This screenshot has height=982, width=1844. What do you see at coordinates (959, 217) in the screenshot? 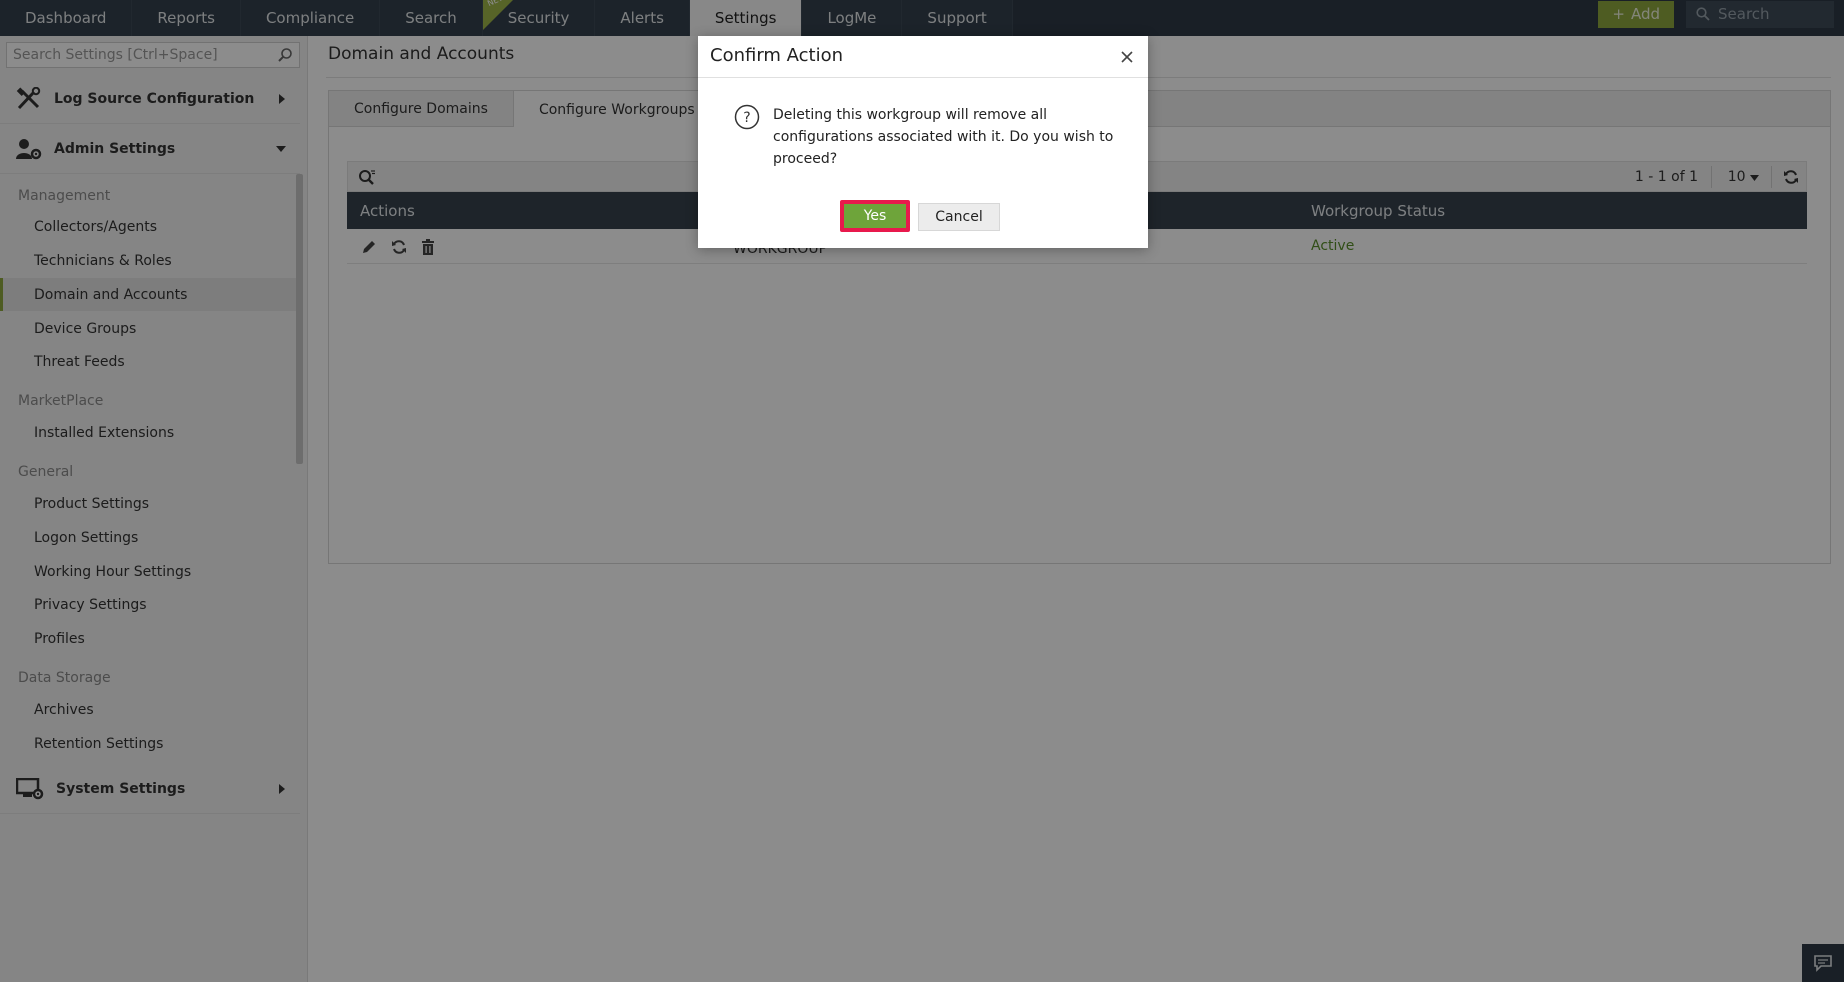
I see `cancel-button: Cancel` at bounding box center [959, 217].